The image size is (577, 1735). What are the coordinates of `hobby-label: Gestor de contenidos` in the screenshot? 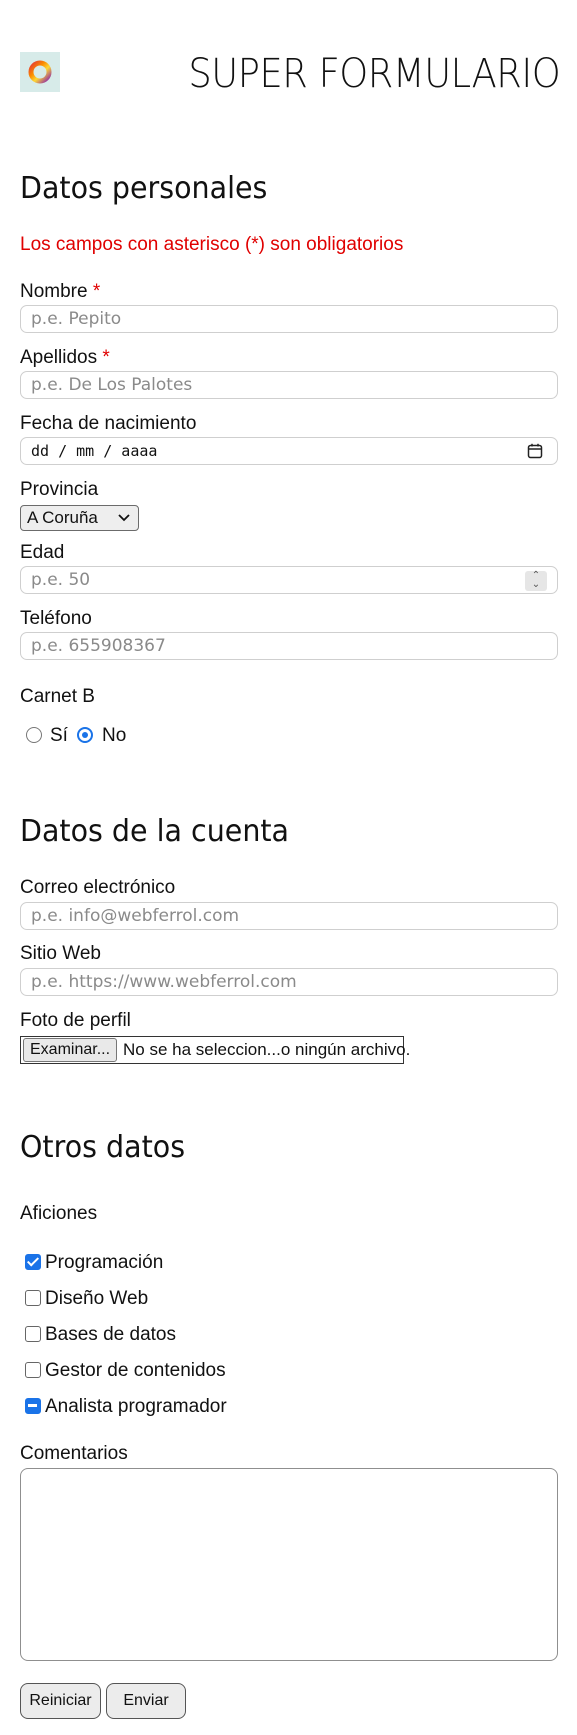 It's located at (135, 1370).